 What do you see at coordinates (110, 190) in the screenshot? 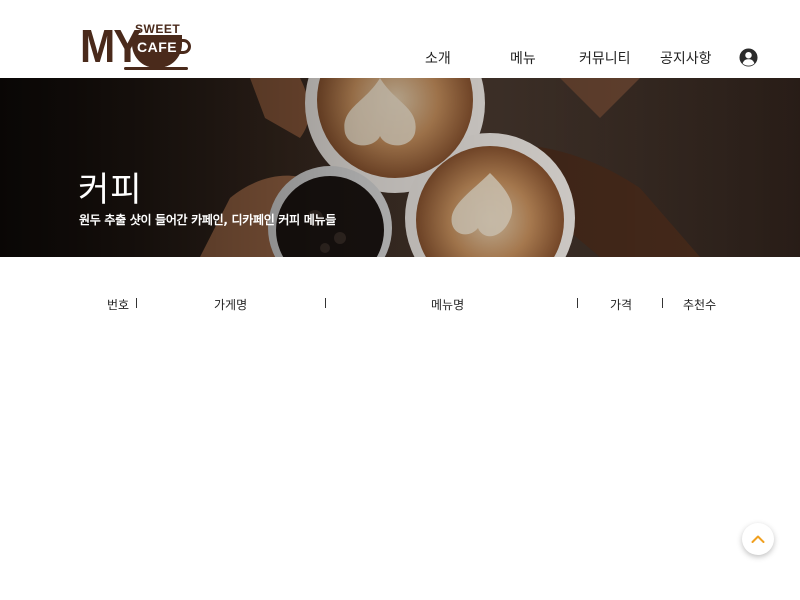
I see `page-title: 커피` at bounding box center [110, 190].